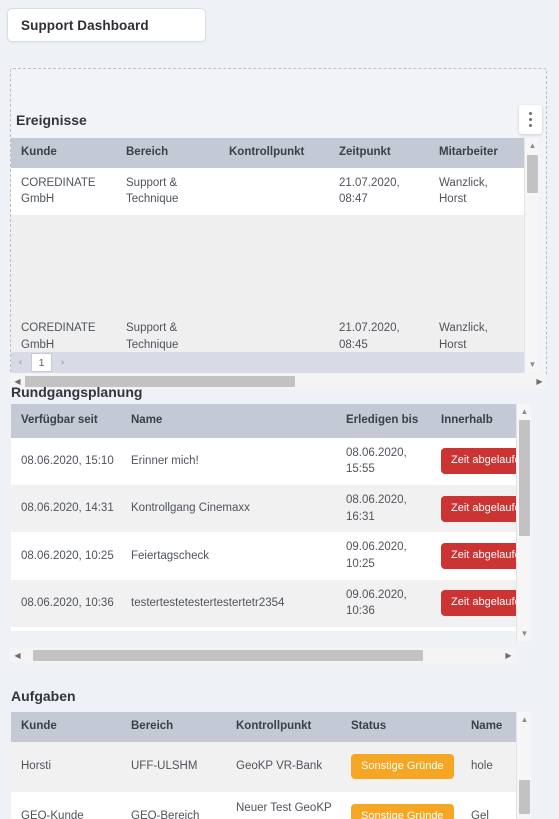 This screenshot has width=559, height=819. Describe the element at coordinates (173, 766) in the screenshot. I see `cell-bereich: UFF-ULSHM` at that location.